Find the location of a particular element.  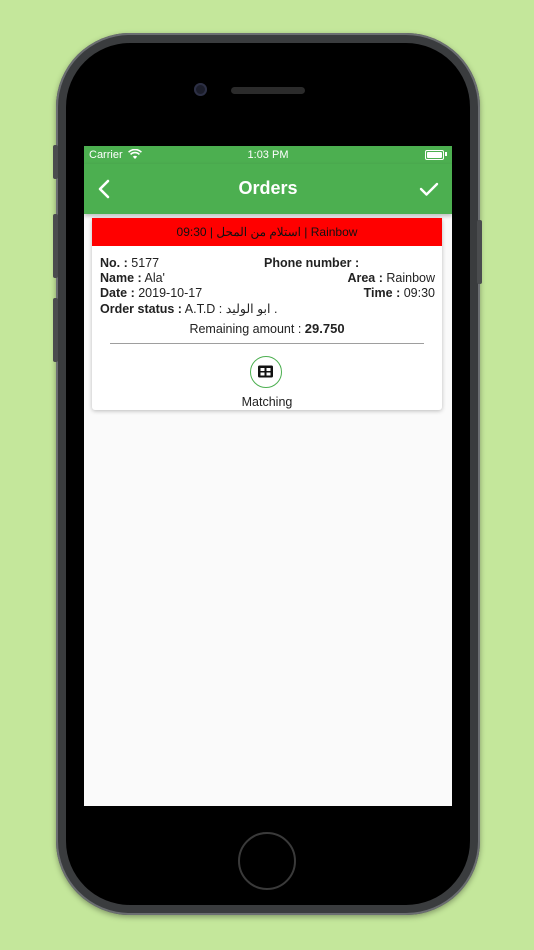

order-number-row: No. : 5177 is located at coordinates (129, 263).